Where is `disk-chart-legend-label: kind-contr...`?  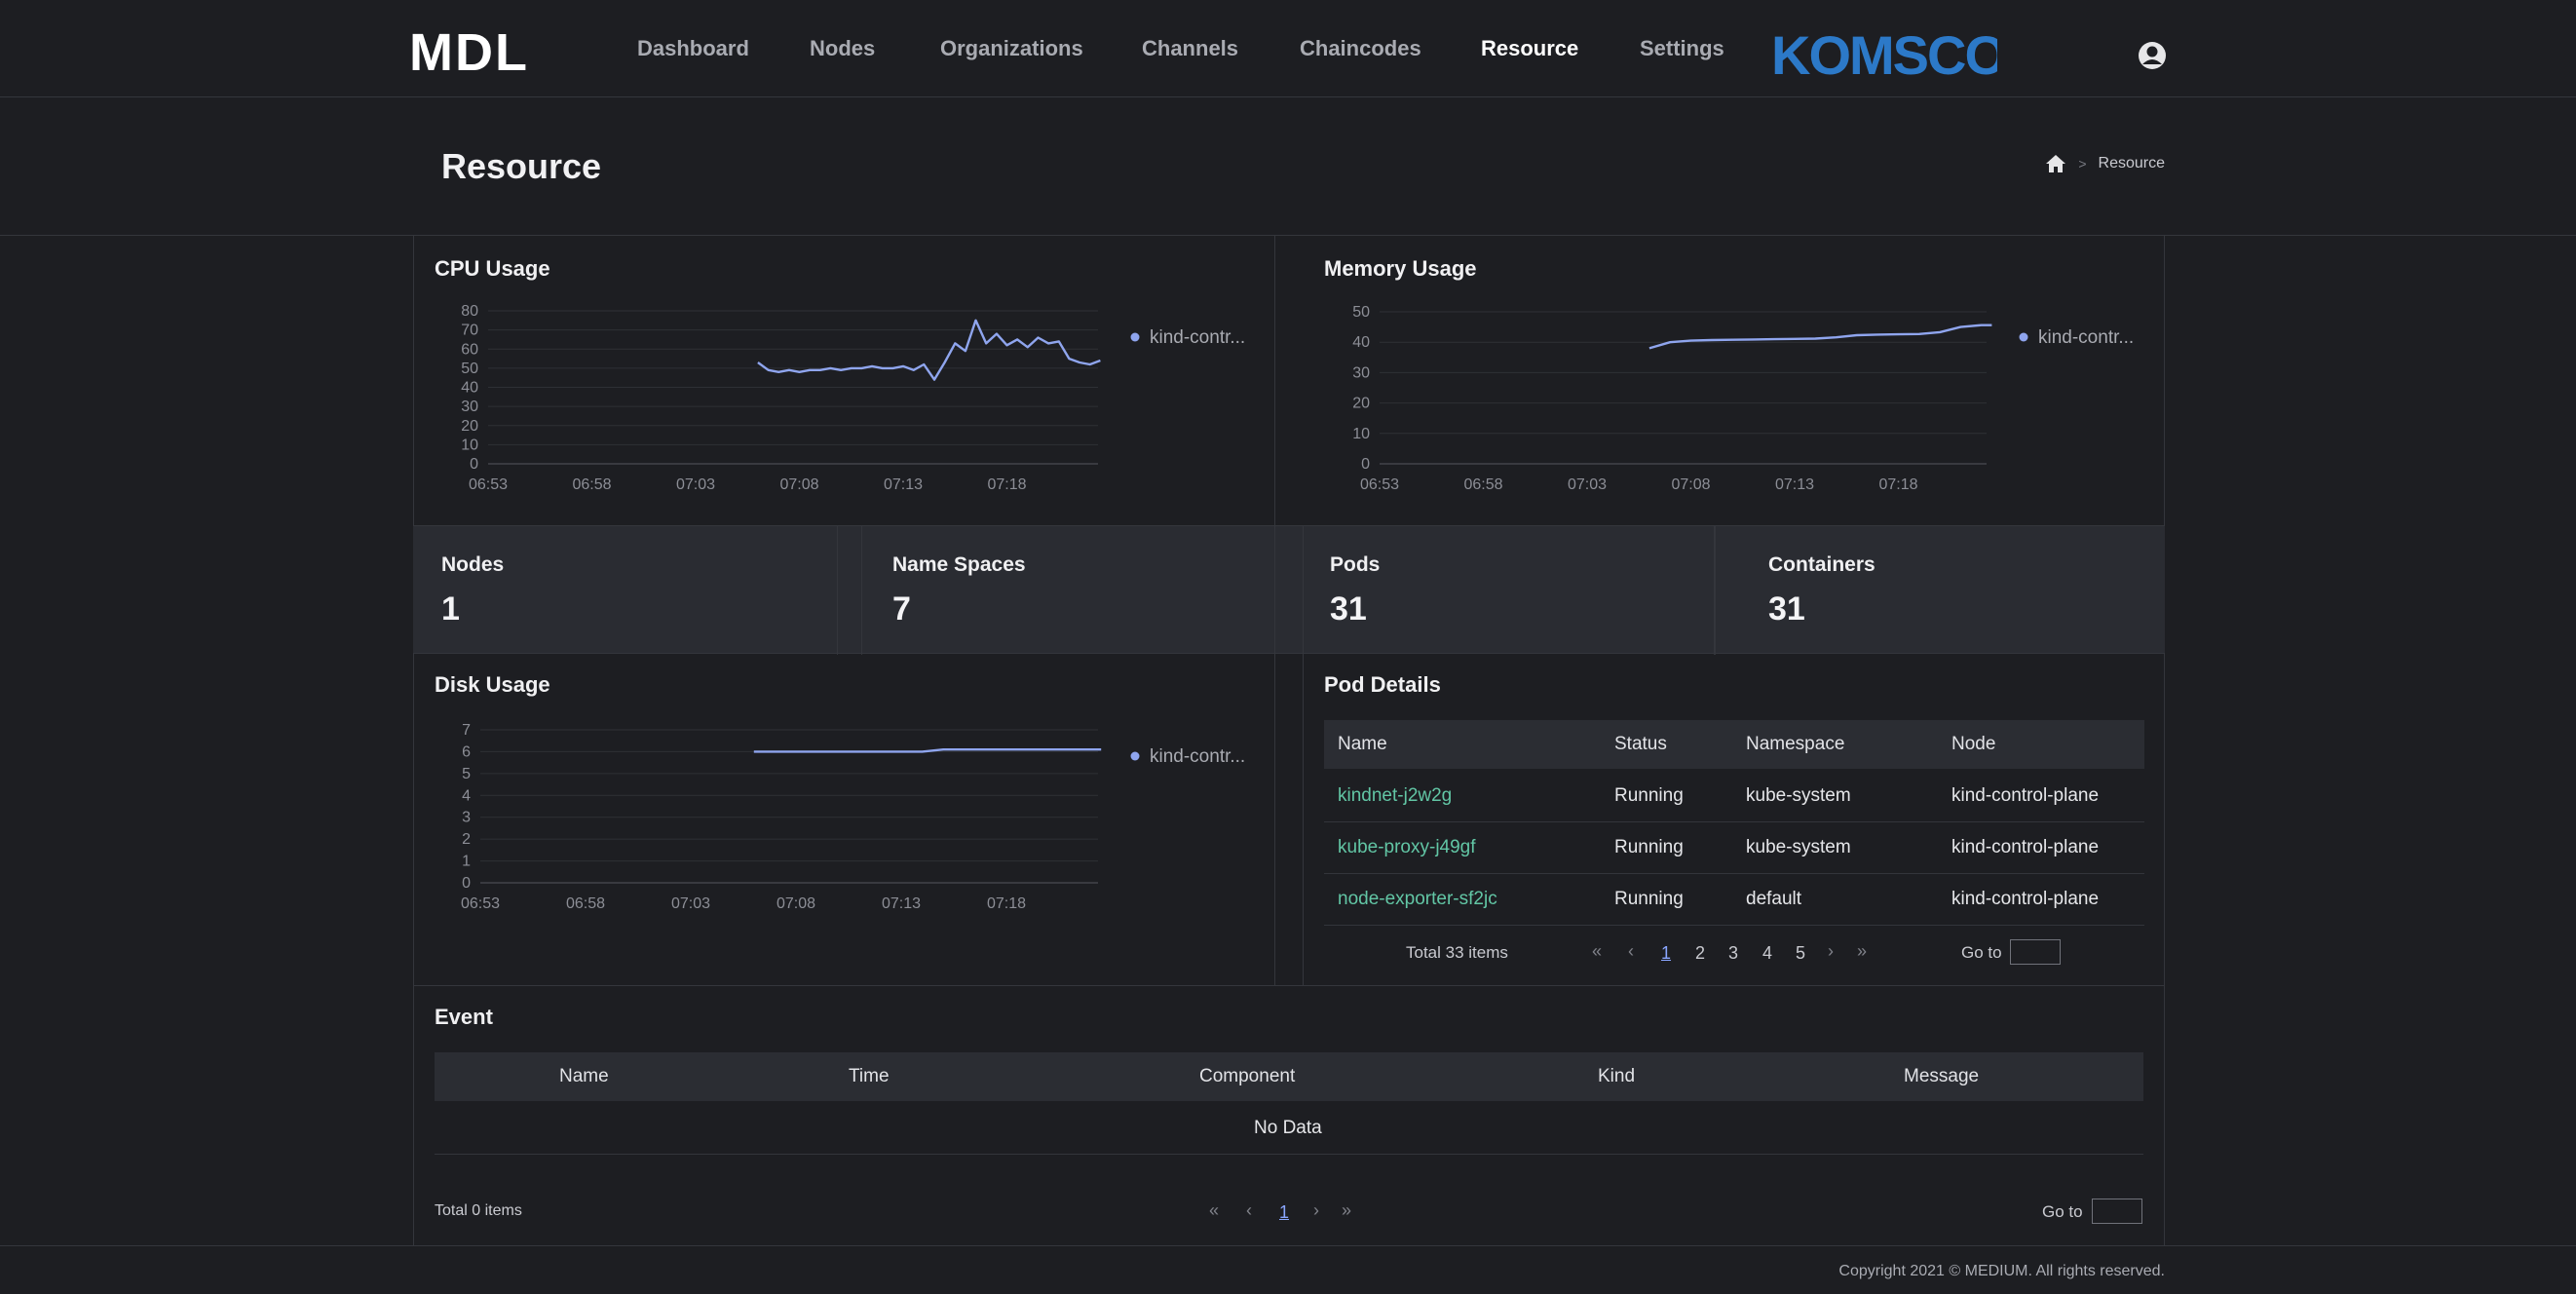
disk-chart-legend-label: kind-contr... is located at coordinates (1197, 756).